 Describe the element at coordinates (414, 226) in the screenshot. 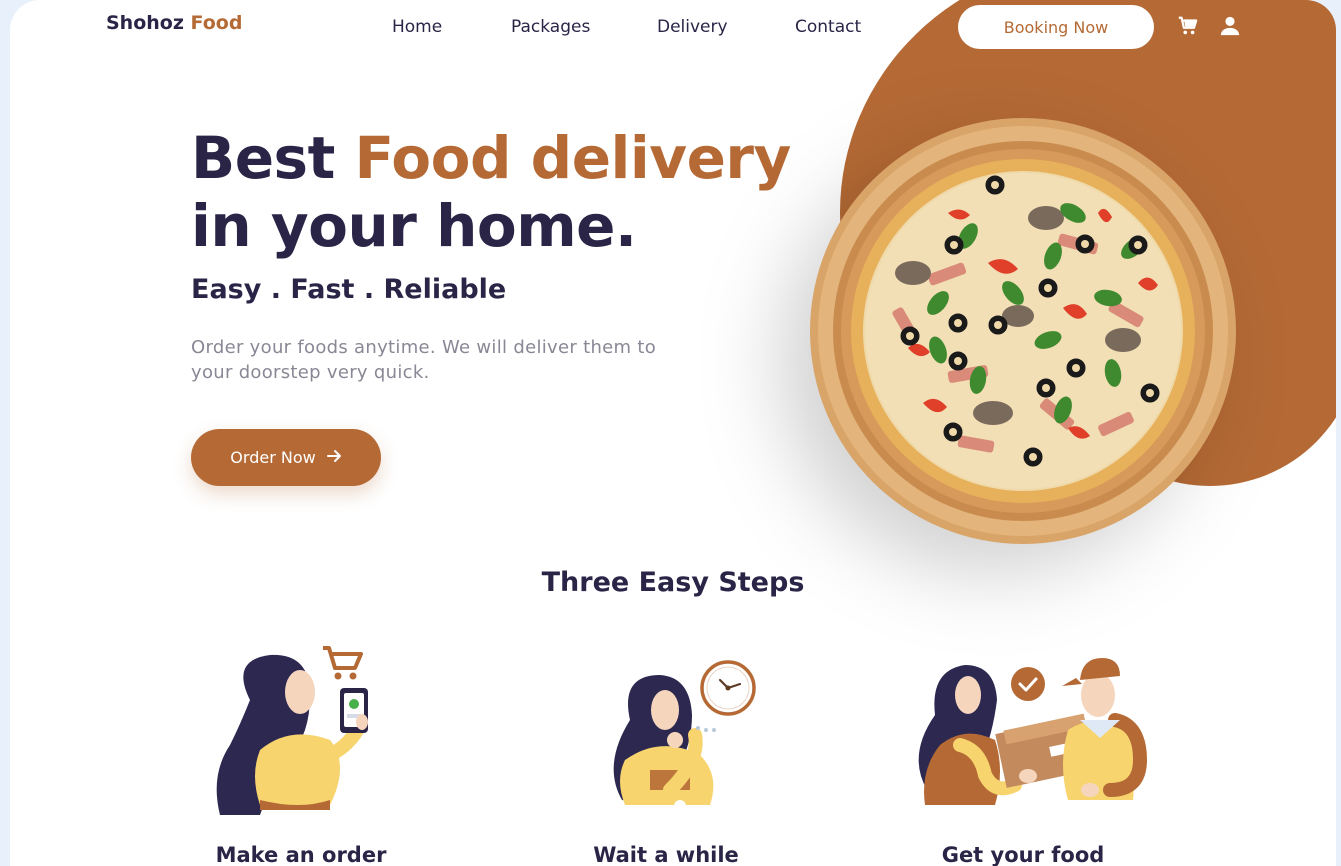

I see `hero-title-line2: in your home.` at that location.